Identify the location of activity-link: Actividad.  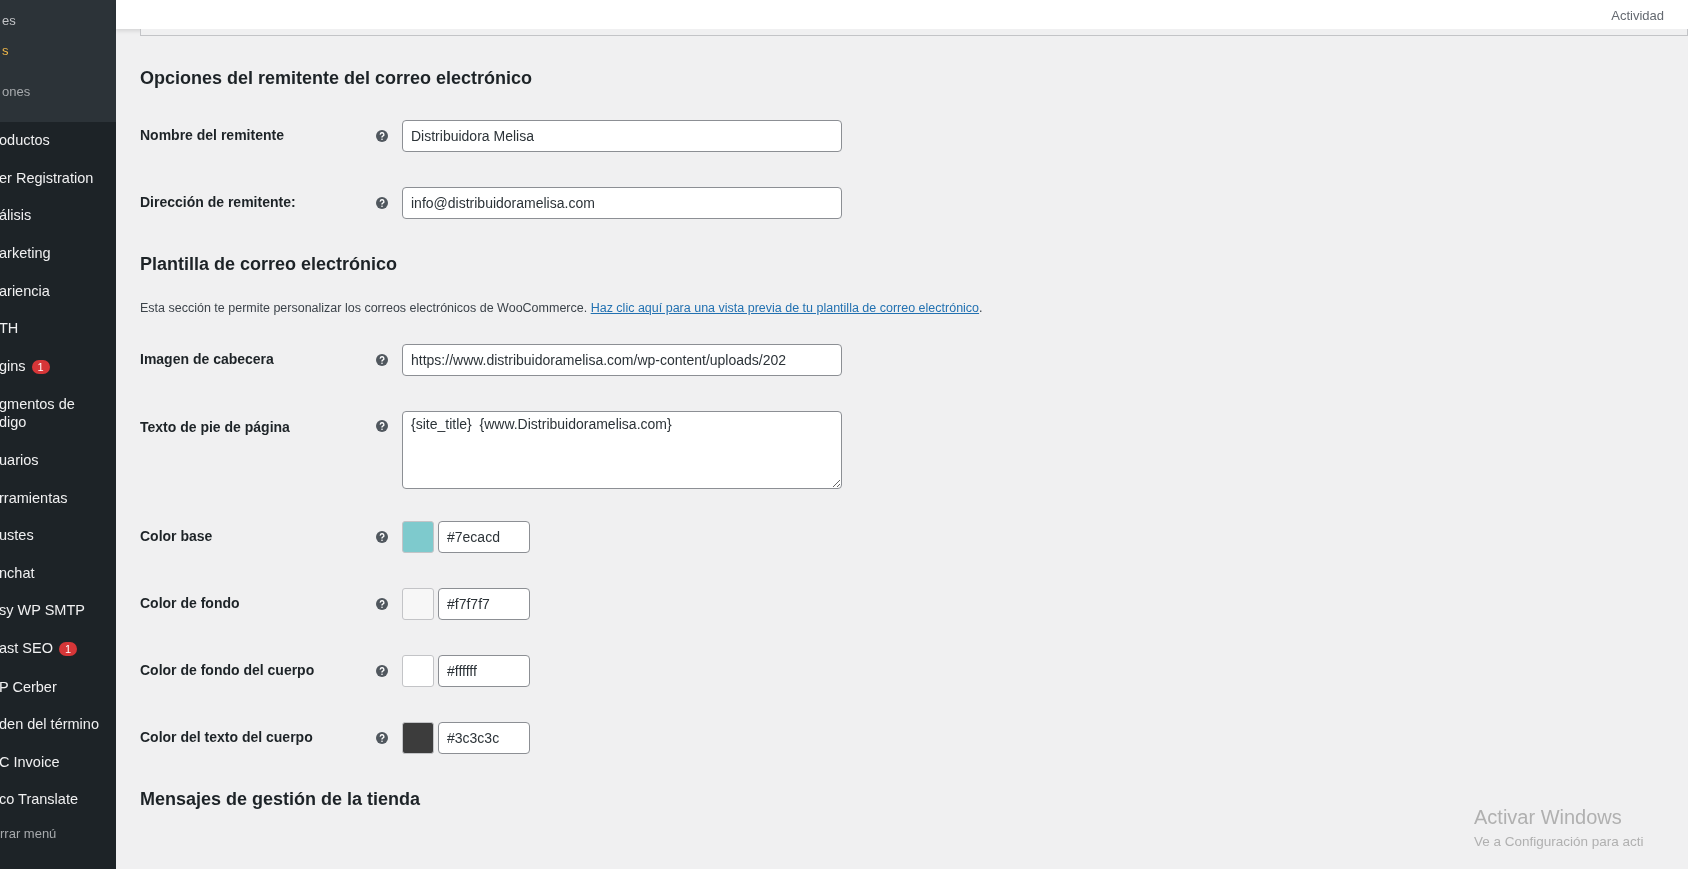
(1649, 15).